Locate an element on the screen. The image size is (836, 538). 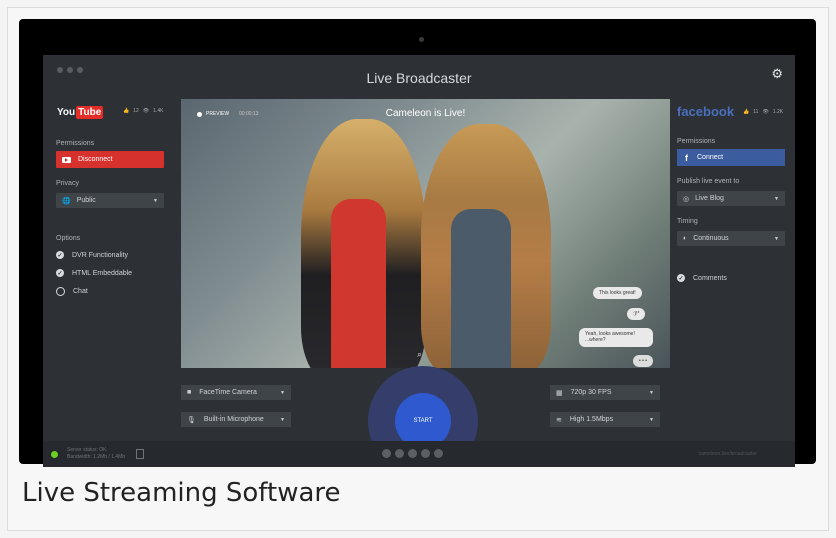
youtube-stats: 👍 12 👁 1.4K is located at coordinates (143, 111).